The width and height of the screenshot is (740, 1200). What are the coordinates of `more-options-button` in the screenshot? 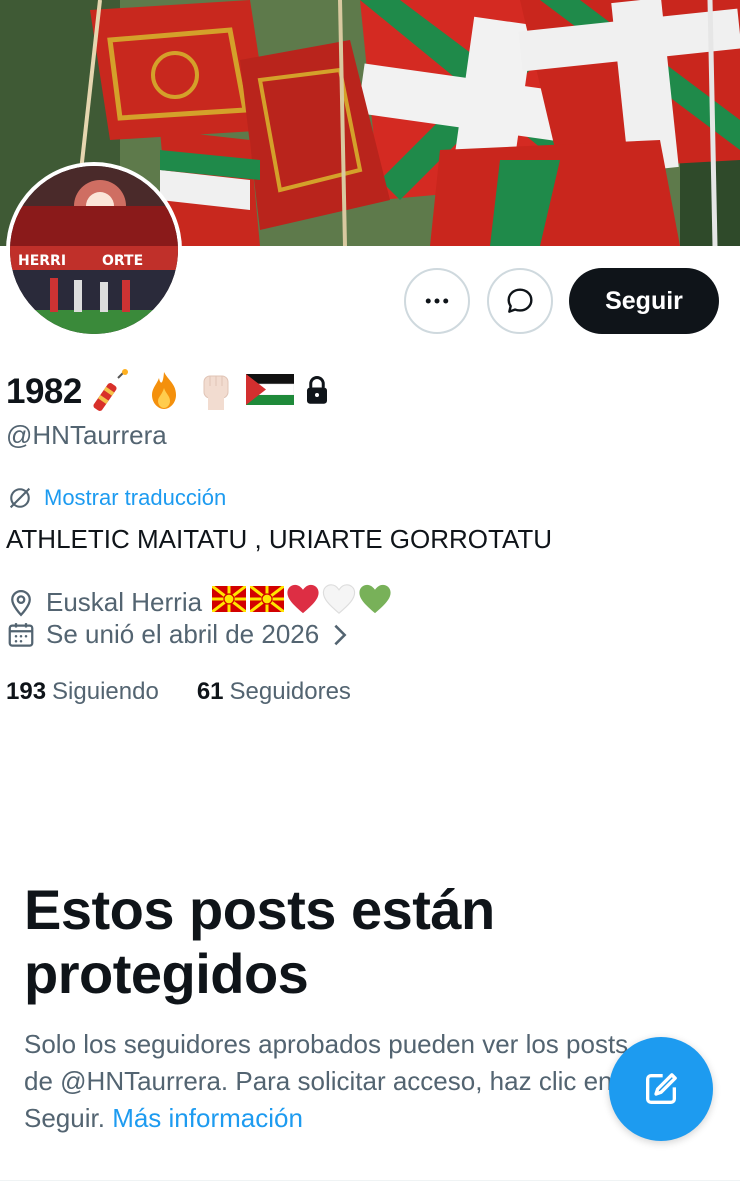 It's located at (437, 301).